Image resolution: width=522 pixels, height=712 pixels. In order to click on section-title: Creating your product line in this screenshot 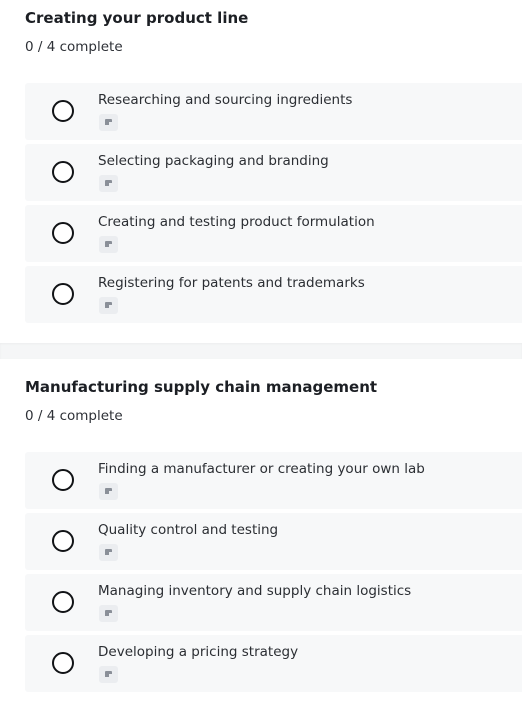, I will do `click(137, 18)`.